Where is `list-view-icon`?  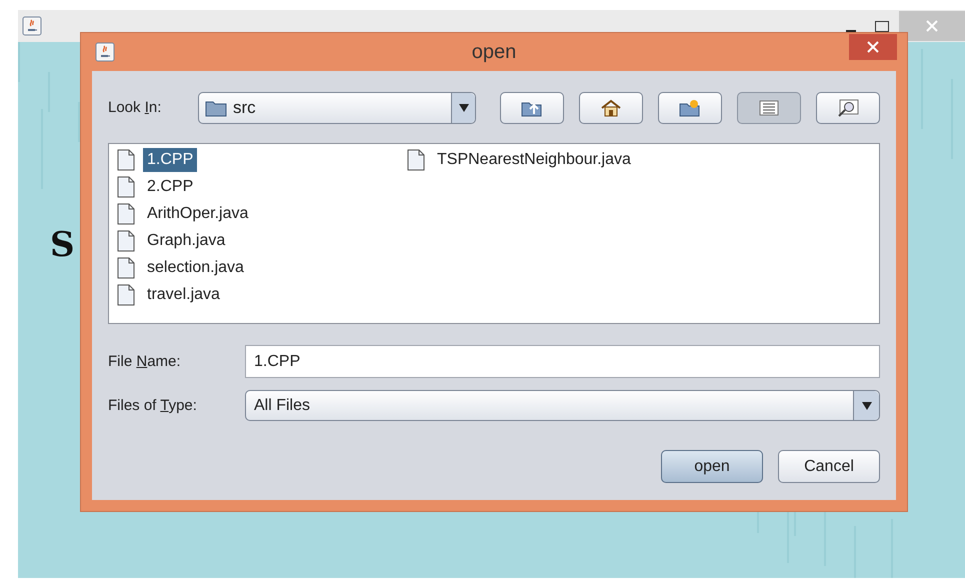 list-view-icon is located at coordinates (769, 108).